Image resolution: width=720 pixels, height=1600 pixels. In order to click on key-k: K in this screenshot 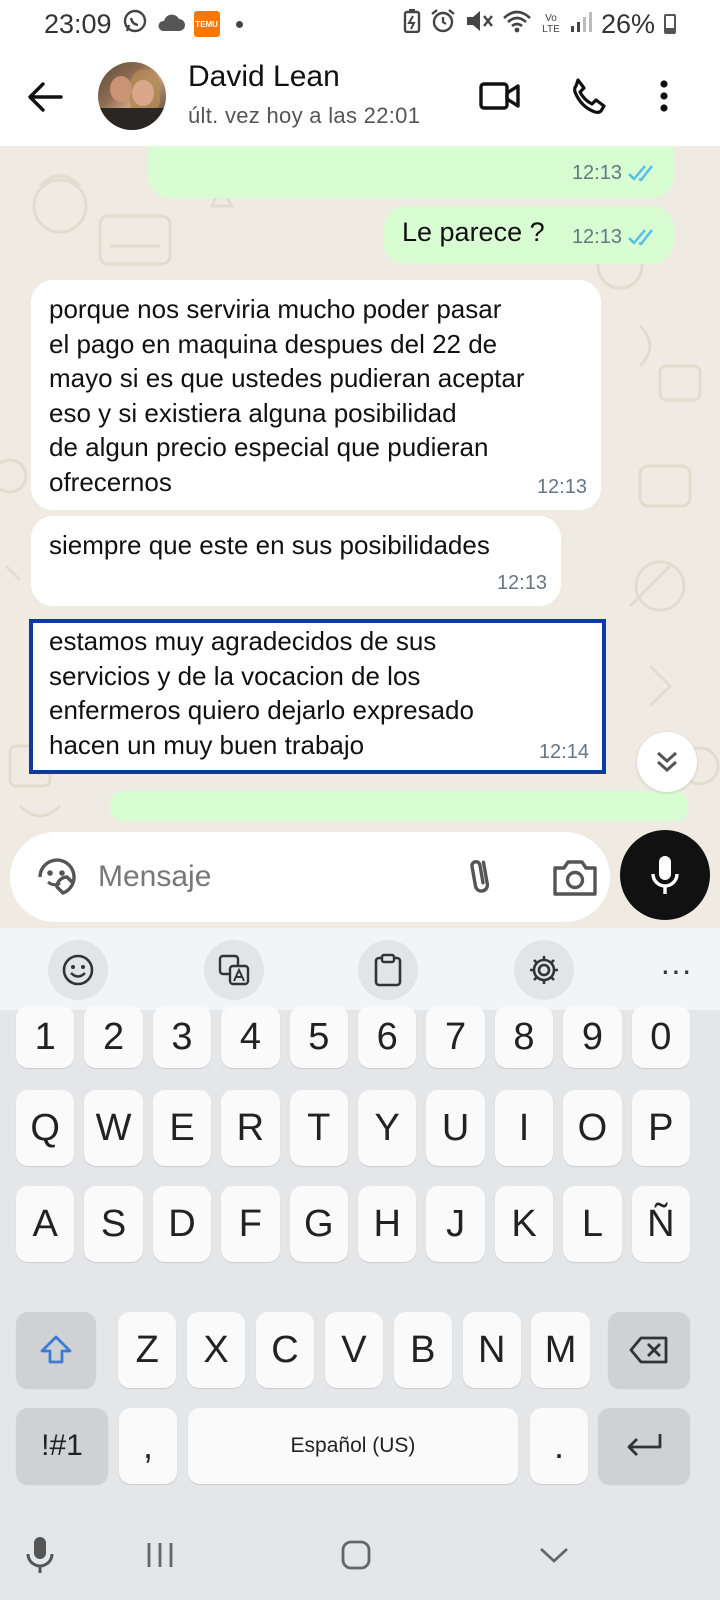, I will do `click(524, 1224)`.